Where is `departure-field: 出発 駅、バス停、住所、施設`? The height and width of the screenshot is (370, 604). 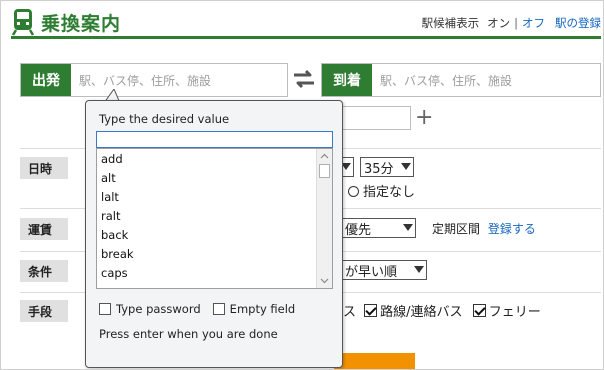 departure-field: 出発 駅、バス停、住所、施設 is located at coordinates (154, 80).